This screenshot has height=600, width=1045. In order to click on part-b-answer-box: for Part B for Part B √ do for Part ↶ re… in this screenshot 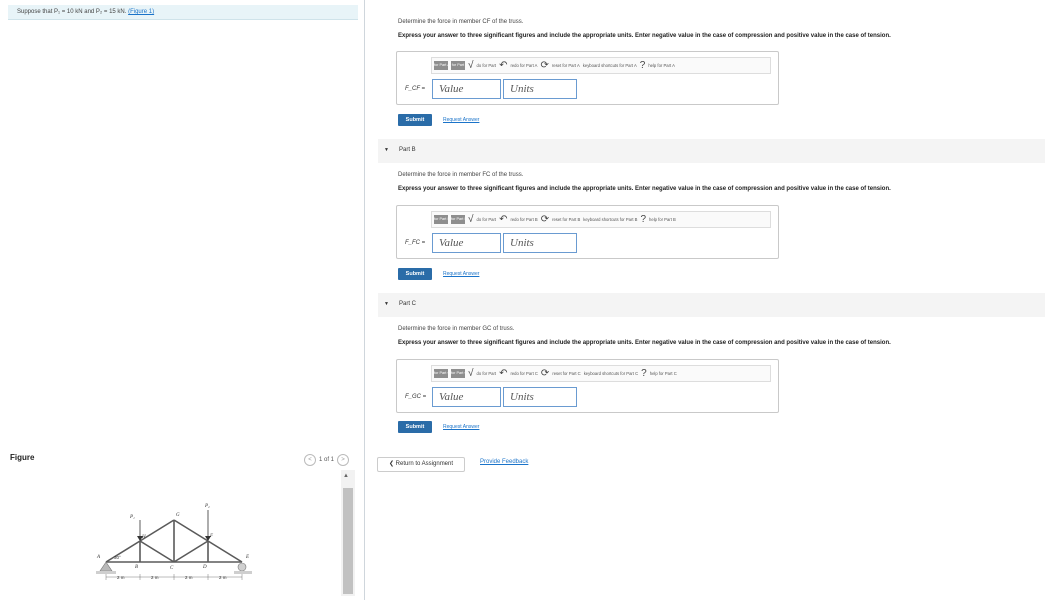, I will do `click(587, 232)`.